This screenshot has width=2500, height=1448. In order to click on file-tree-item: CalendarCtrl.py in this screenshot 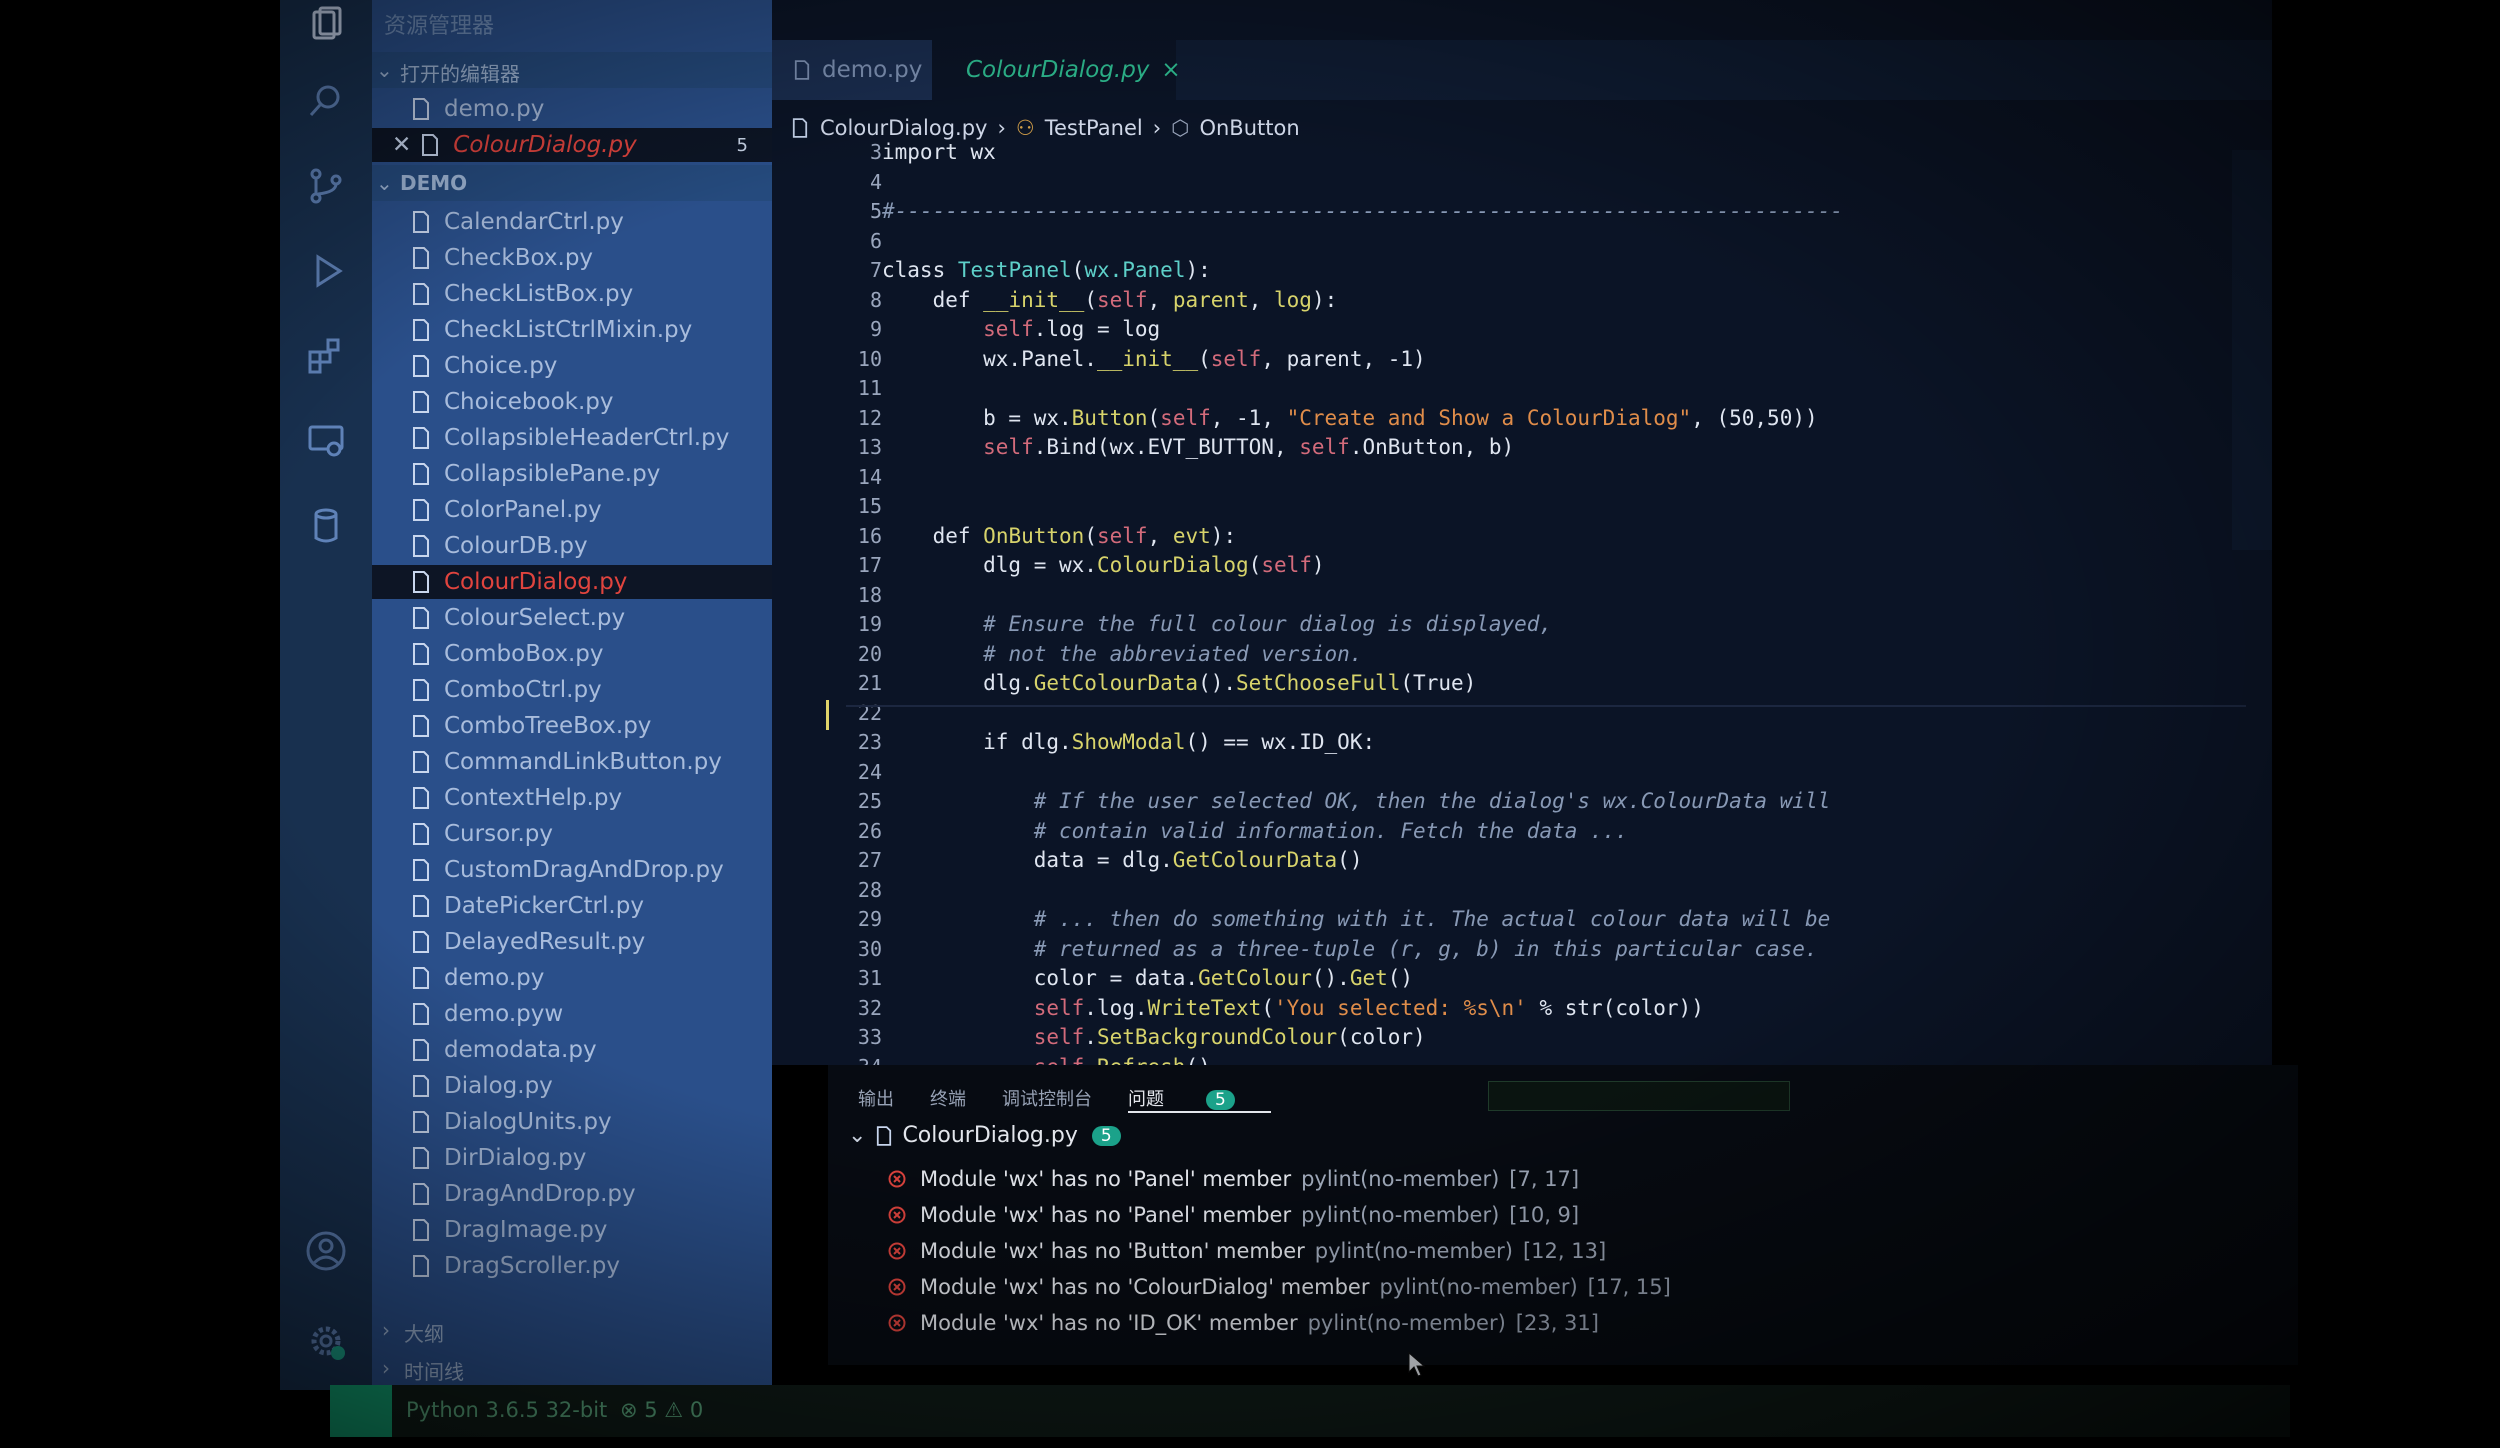, I will do `click(592, 222)`.